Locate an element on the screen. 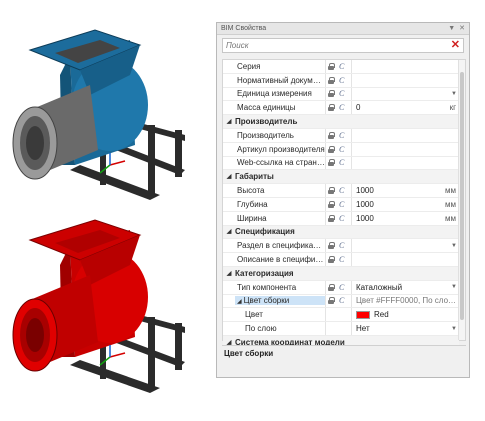  color-swatch is located at coordinates (363, 314).